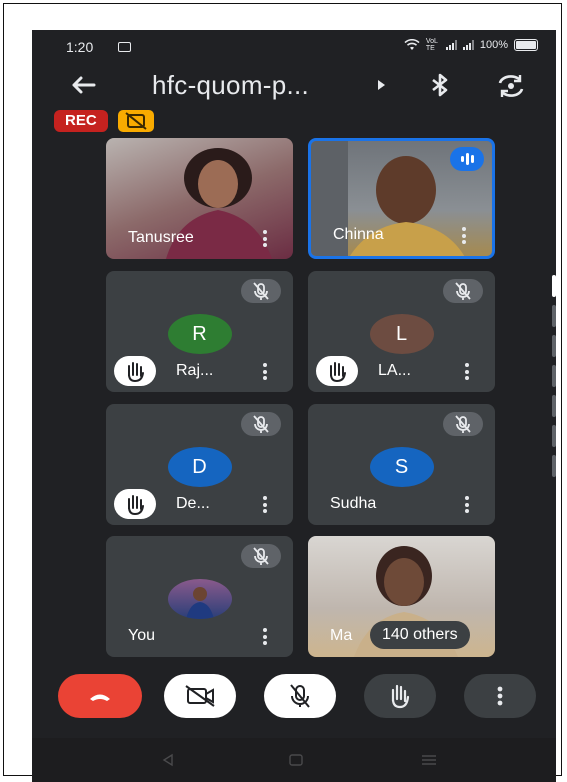  Describe the element at coordinates (440, 85) in the screenshot. I see `bluetooth-icon` at that location.